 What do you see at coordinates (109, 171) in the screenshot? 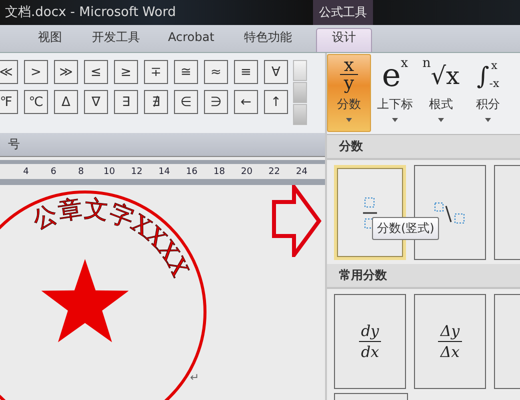
I see `ruler-number: 10` at bounding box center [109, 171].